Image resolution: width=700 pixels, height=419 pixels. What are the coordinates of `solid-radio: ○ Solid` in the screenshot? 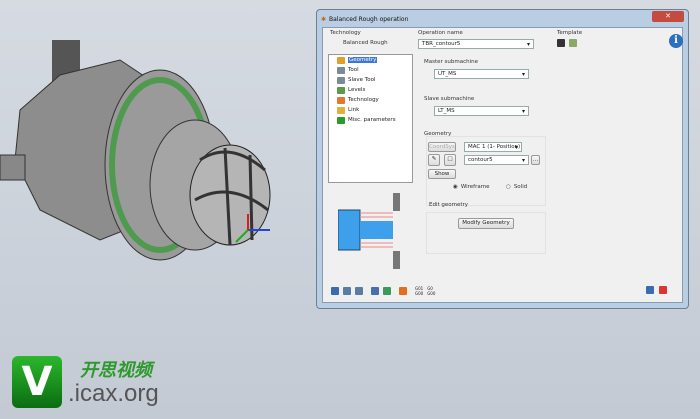 It's located at (516, 187).